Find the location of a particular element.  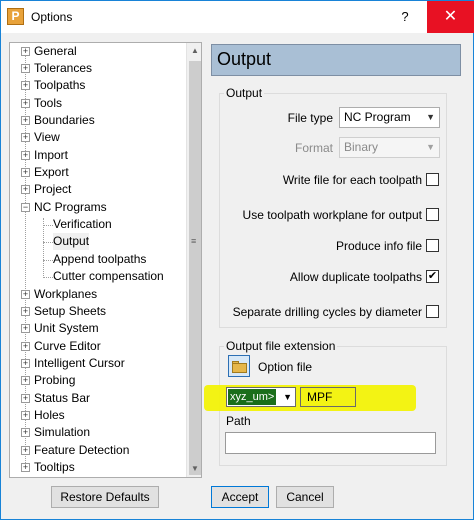

option-file-label: Option file is located at coordinates (285, 367).